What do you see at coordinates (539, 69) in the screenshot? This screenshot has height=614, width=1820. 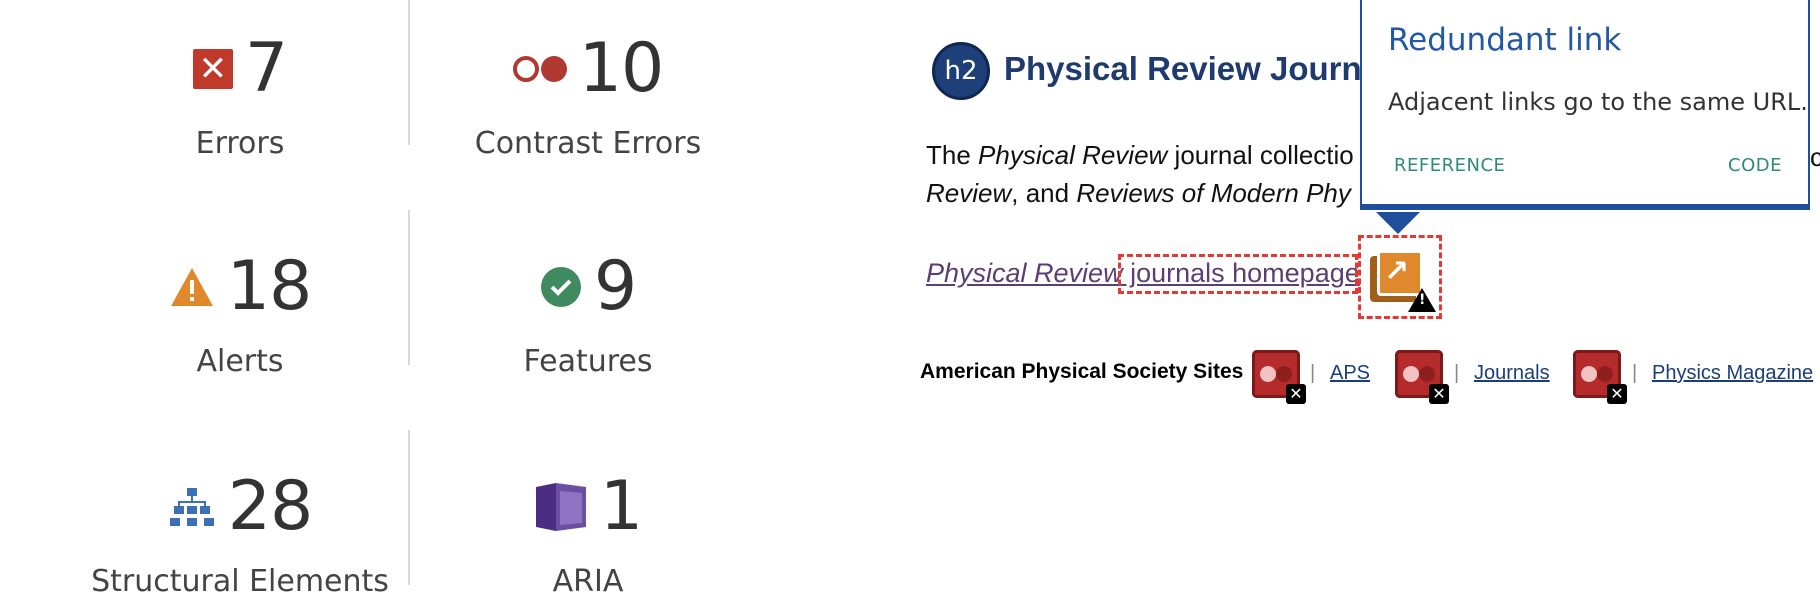 I see `contrast-circles-icon` at bounding box center [539, 69].